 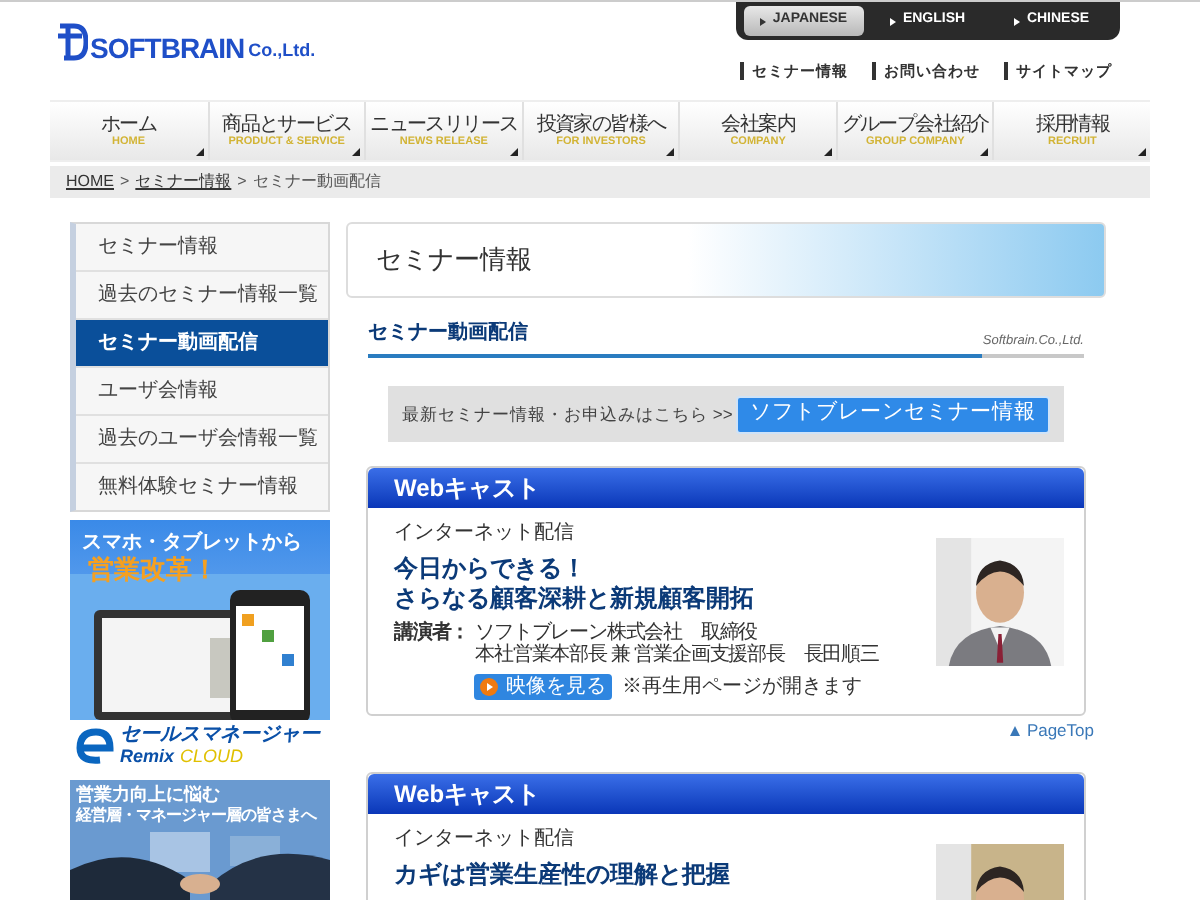 What do you see at coordinates (147, 755) in the screenshot?
I see `product-sub: Remix` at bounding box center [147, 755].